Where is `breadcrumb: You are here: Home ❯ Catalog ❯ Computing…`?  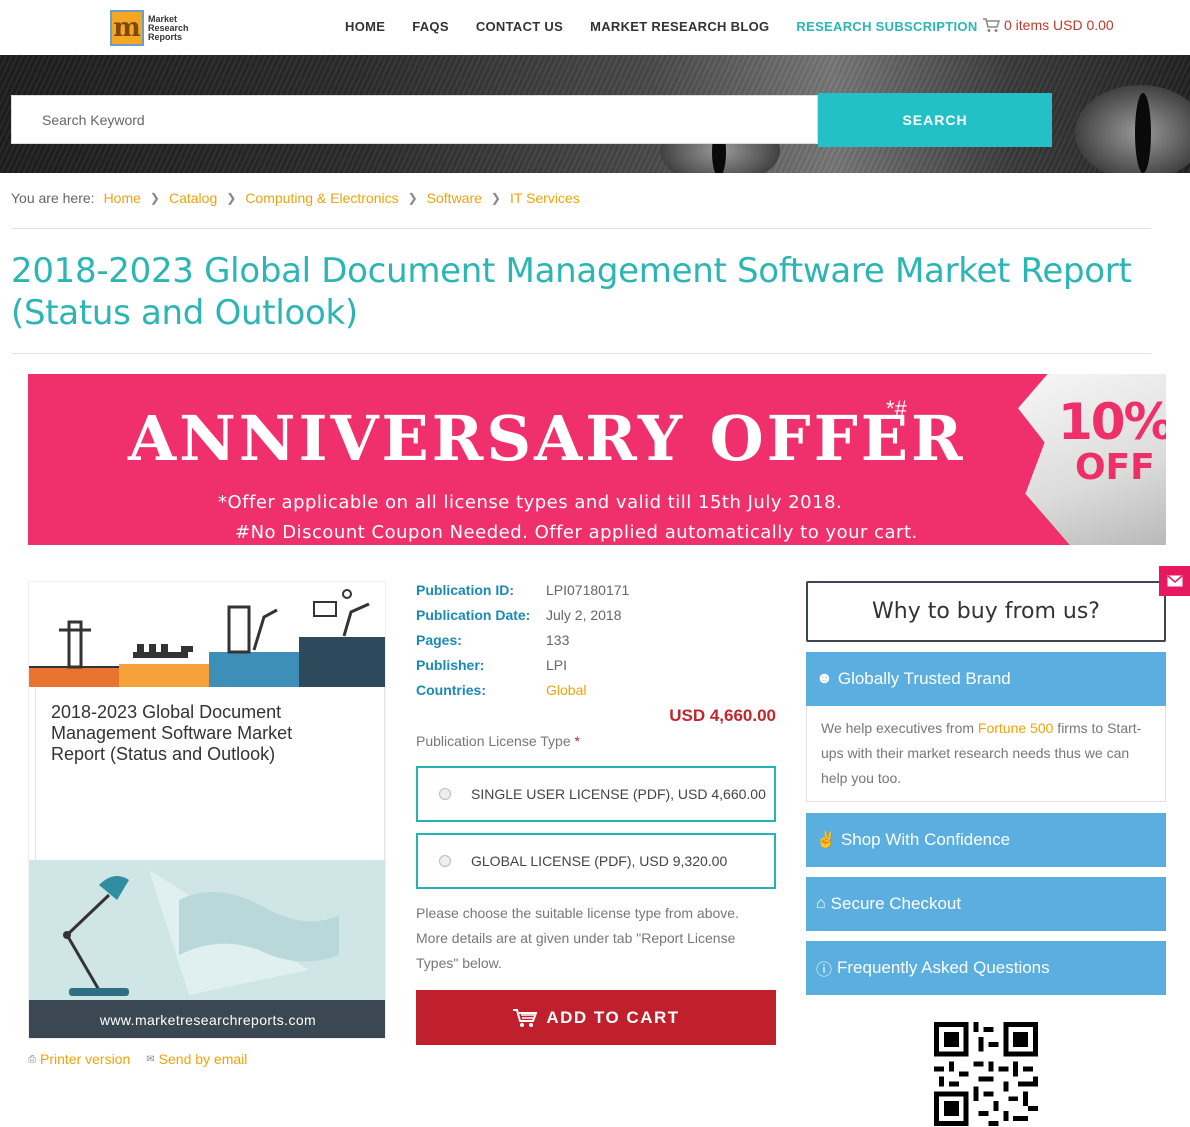 breadcrumb: You are here: Home ❯ Catalog ❯ Computing… is located at coordinates (295, 198).